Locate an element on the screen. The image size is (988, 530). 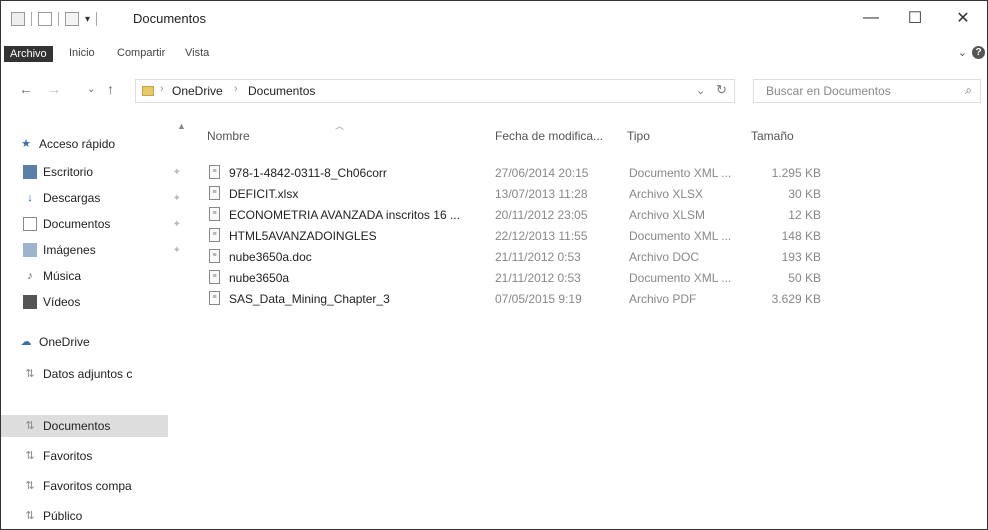
breadcrumb-onedrive: OneDrive is located at coordinates (197, 91).